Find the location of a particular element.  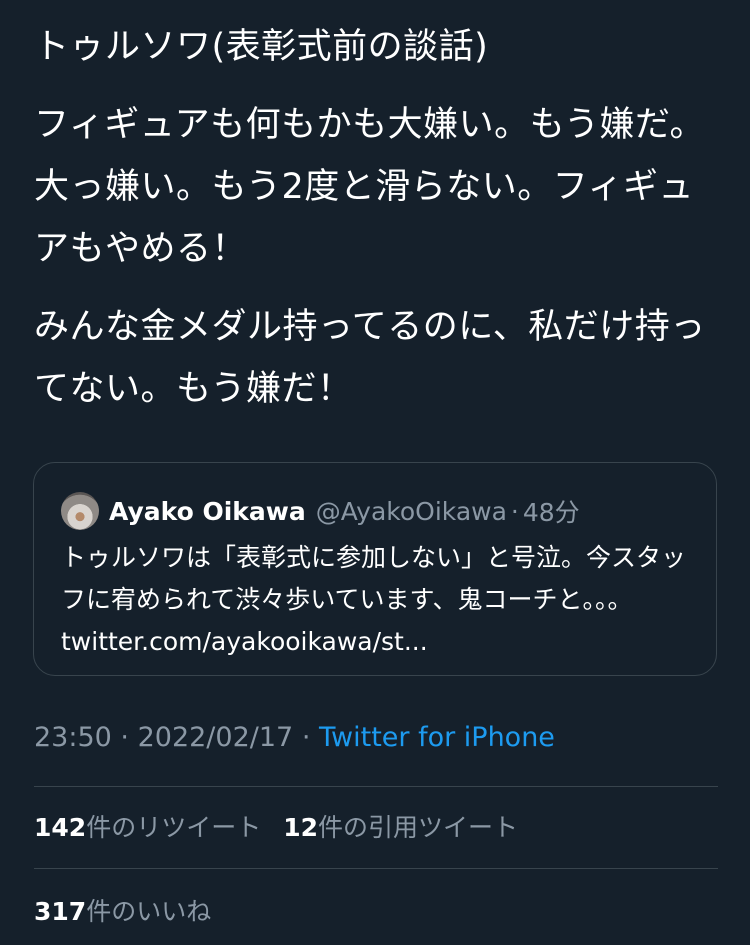

quoted-tweet-header: Ayako Oikawa @AyakoOikawa · 48分 is located at coordinates (320, 511).